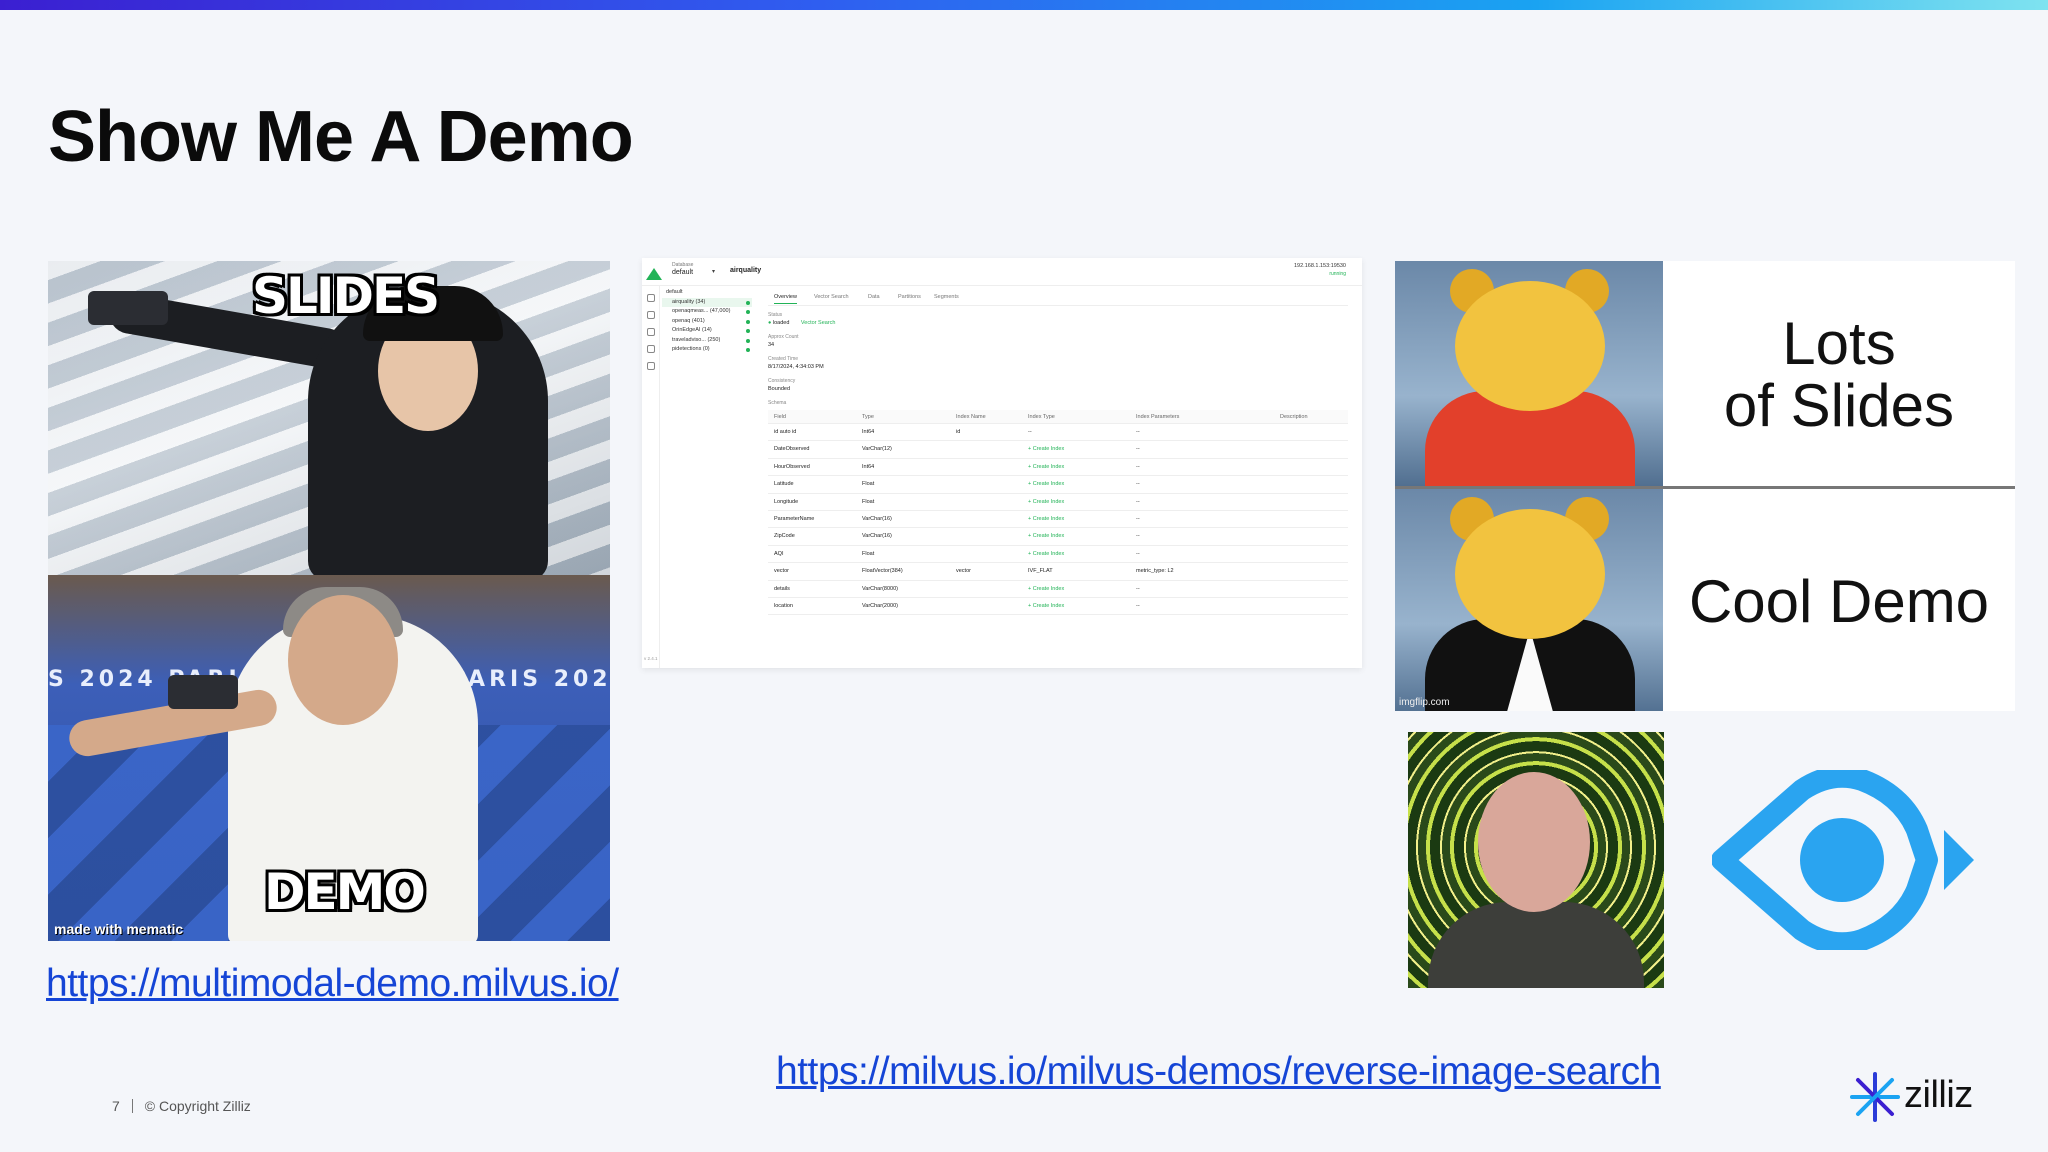 The width and height of the screenshot is (2048, 1152). I want to click on imgflip-watermark: imgflip.com, so click(1424, 702).